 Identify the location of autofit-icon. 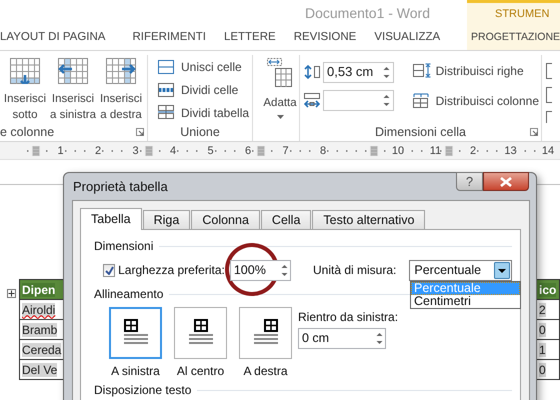
(280, 73).